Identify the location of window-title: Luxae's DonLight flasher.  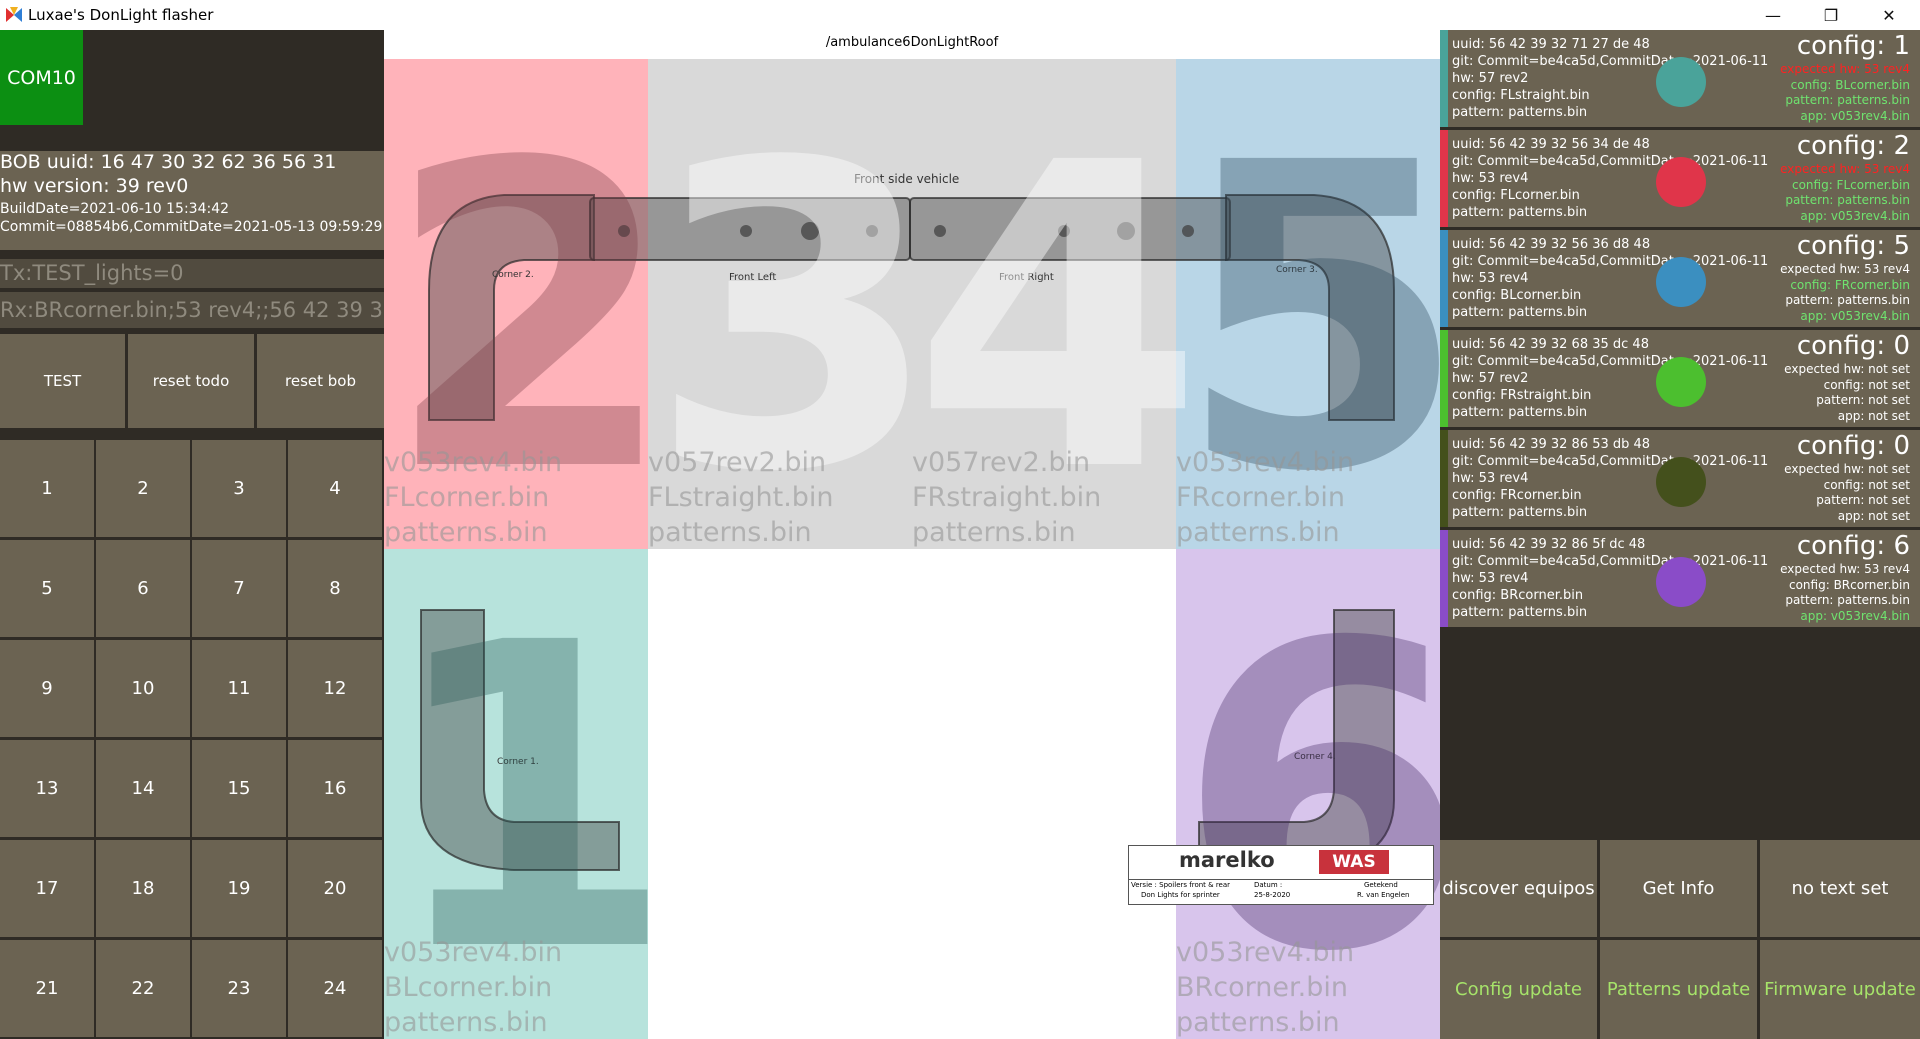
(121, 15).